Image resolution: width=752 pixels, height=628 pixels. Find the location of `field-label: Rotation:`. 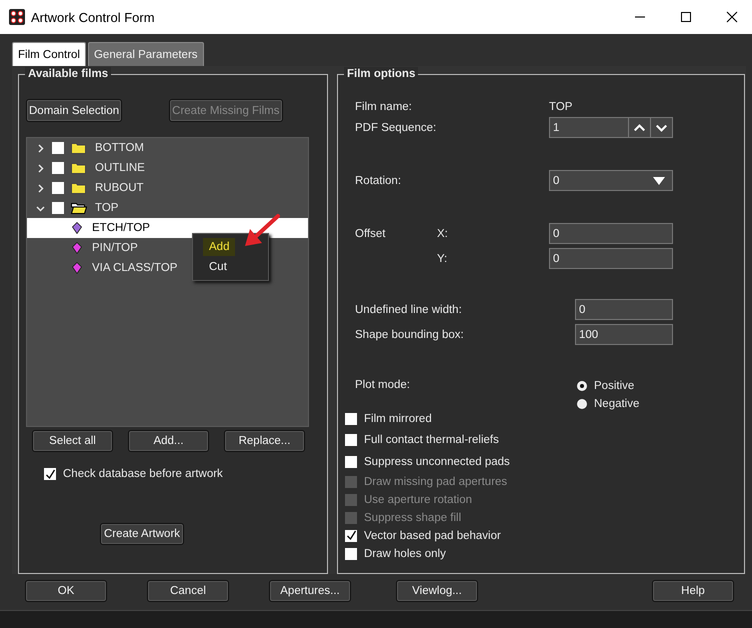

field-label: Rotation: is located at coordinates (378, 180).